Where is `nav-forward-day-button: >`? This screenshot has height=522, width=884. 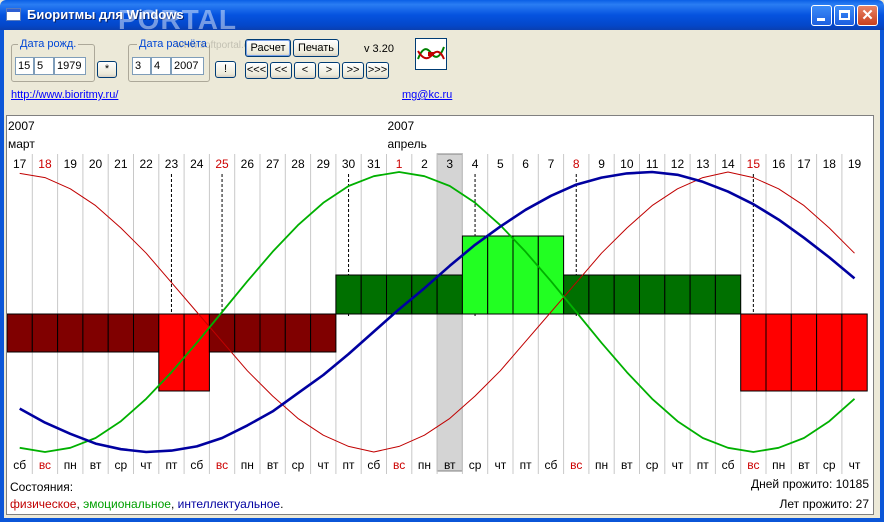 nav-forward-day-button: > is located at coordinates (329, 70).